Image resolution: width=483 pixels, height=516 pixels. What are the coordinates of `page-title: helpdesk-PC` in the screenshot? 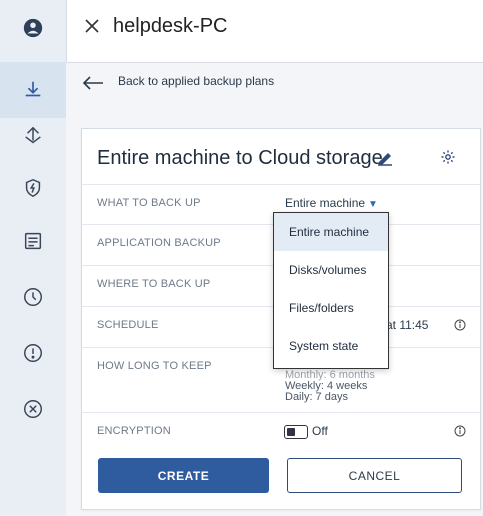 It's located at (170, 26).